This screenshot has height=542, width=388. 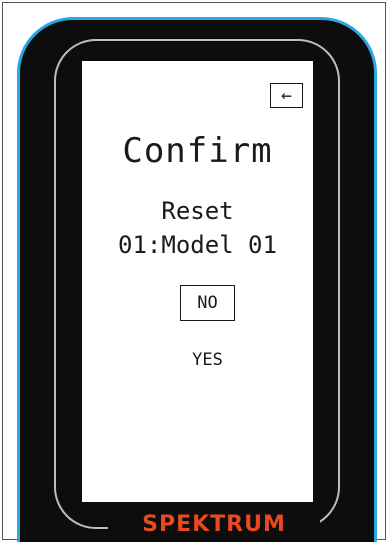 I want to click on model-name-label: 01:Model 01, so click(x=197, y=245).